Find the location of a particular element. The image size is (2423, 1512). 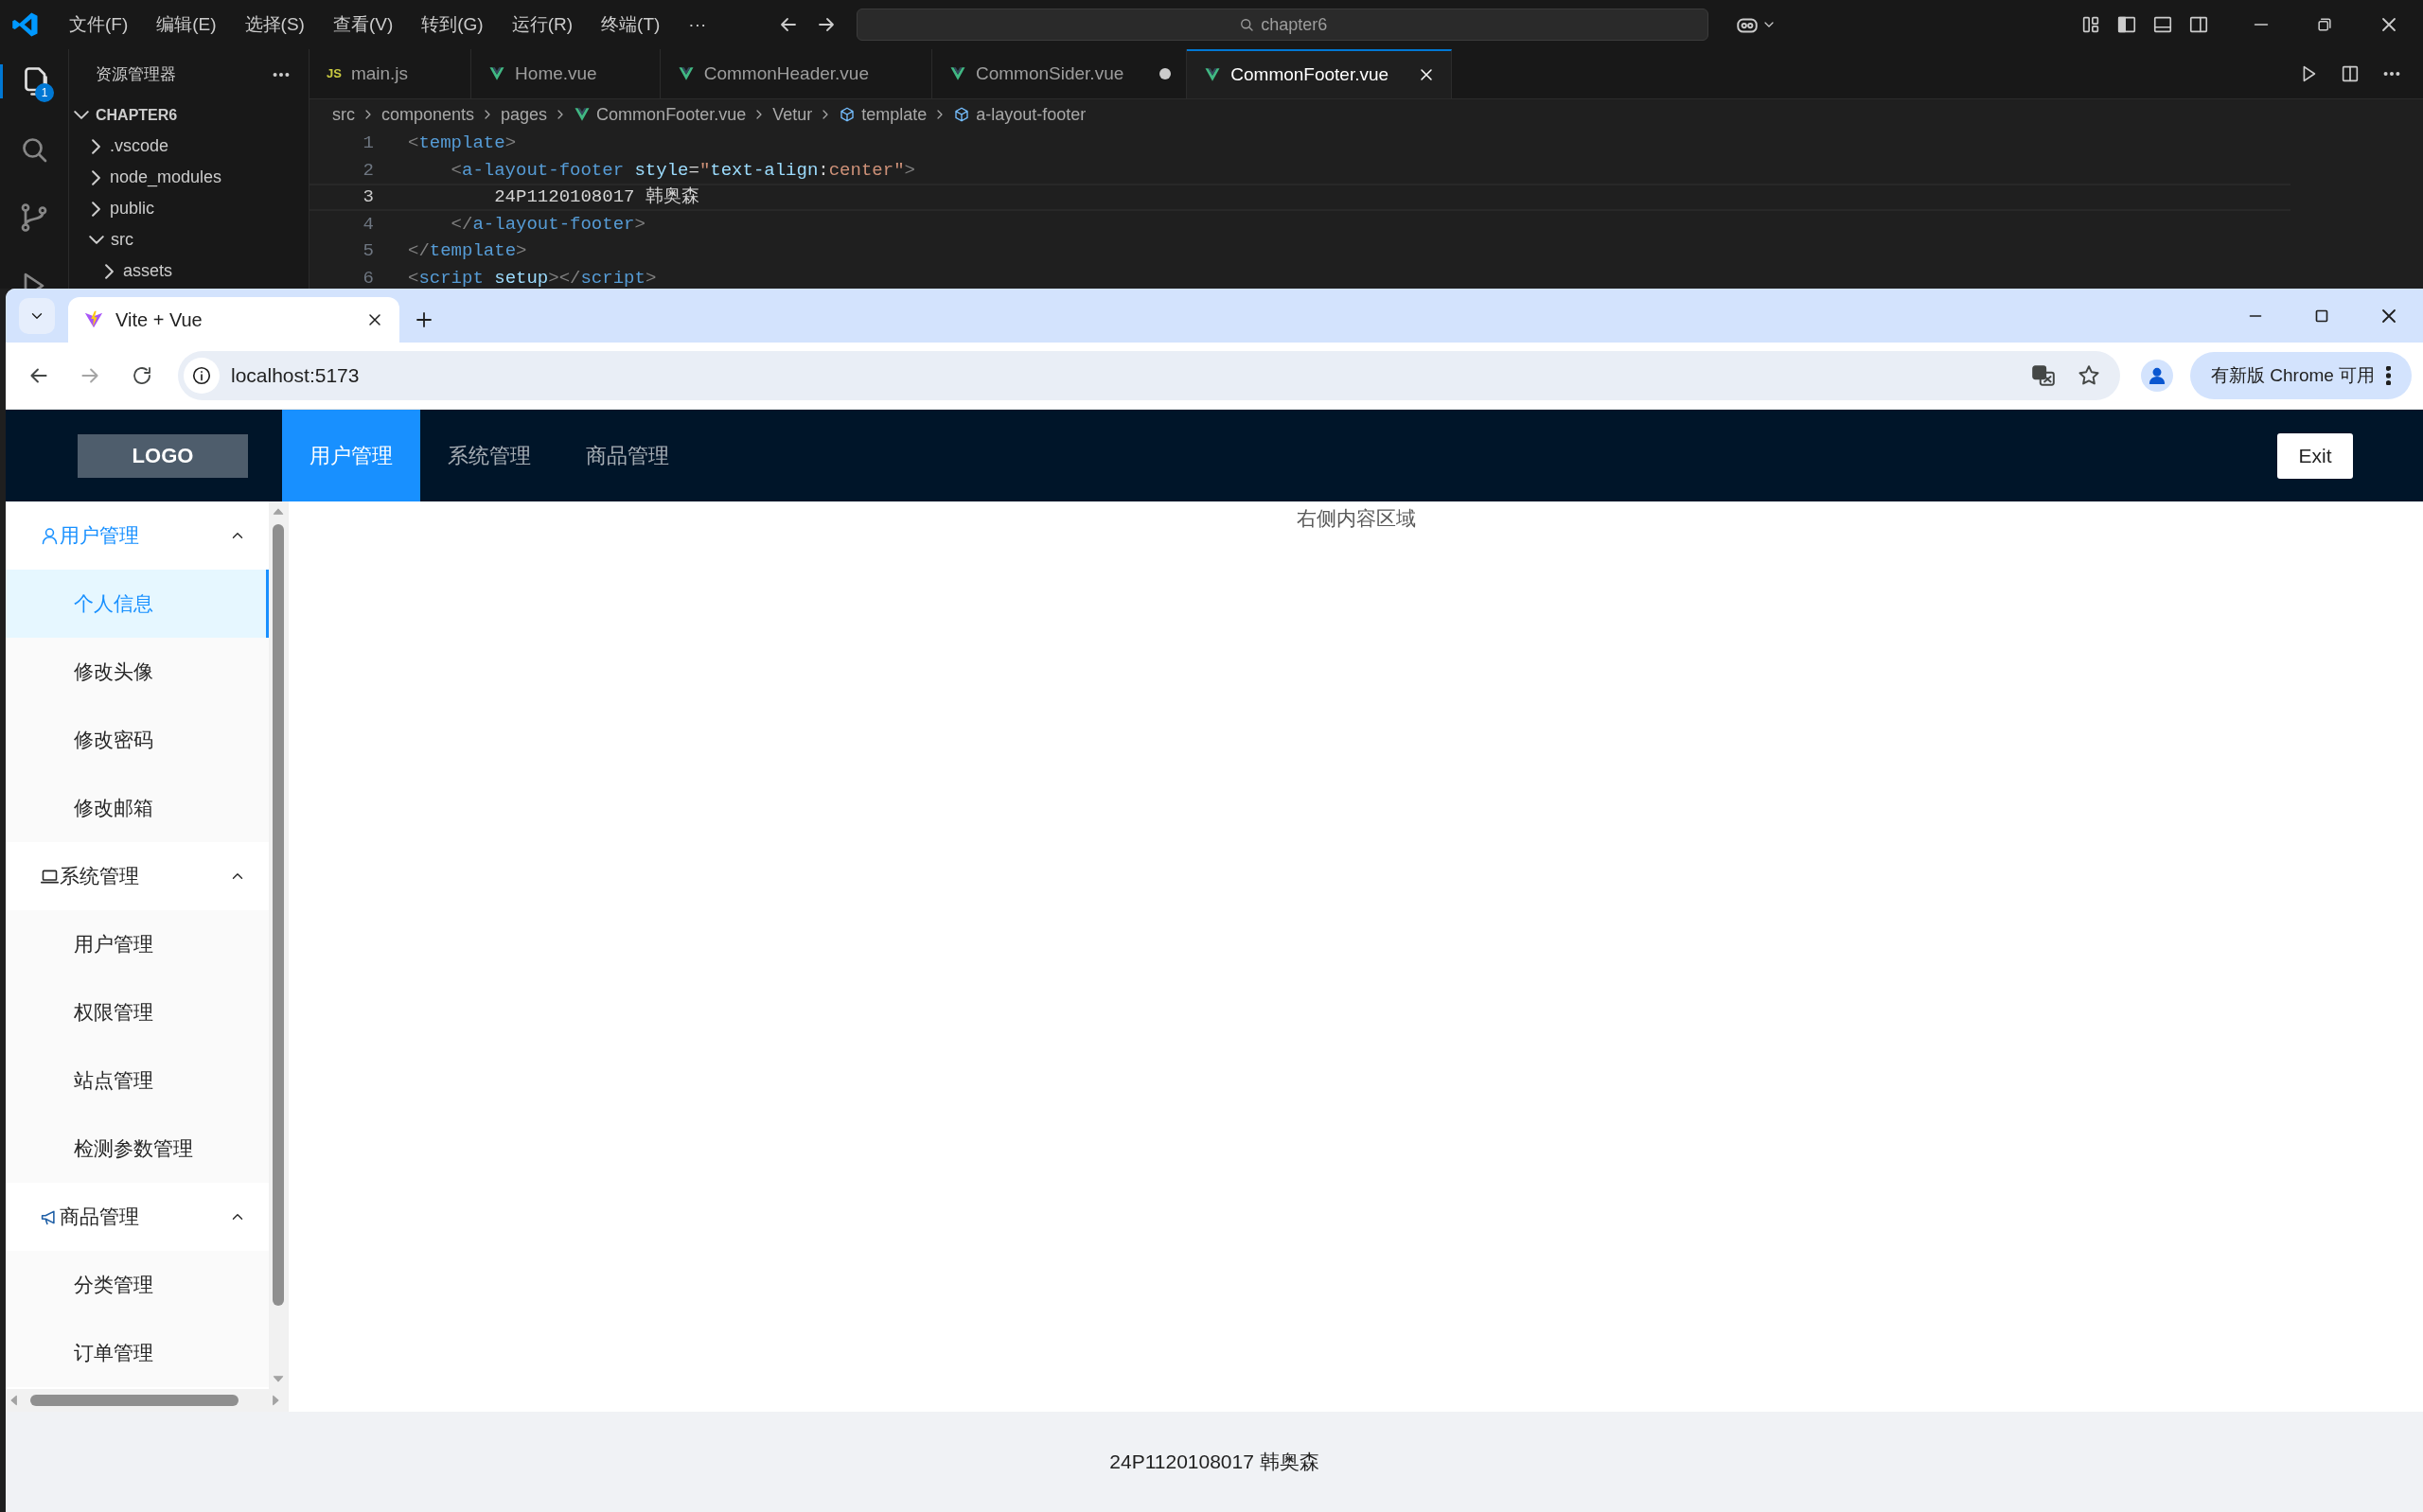

line-number: 3 is located at coordinates (368, 197).